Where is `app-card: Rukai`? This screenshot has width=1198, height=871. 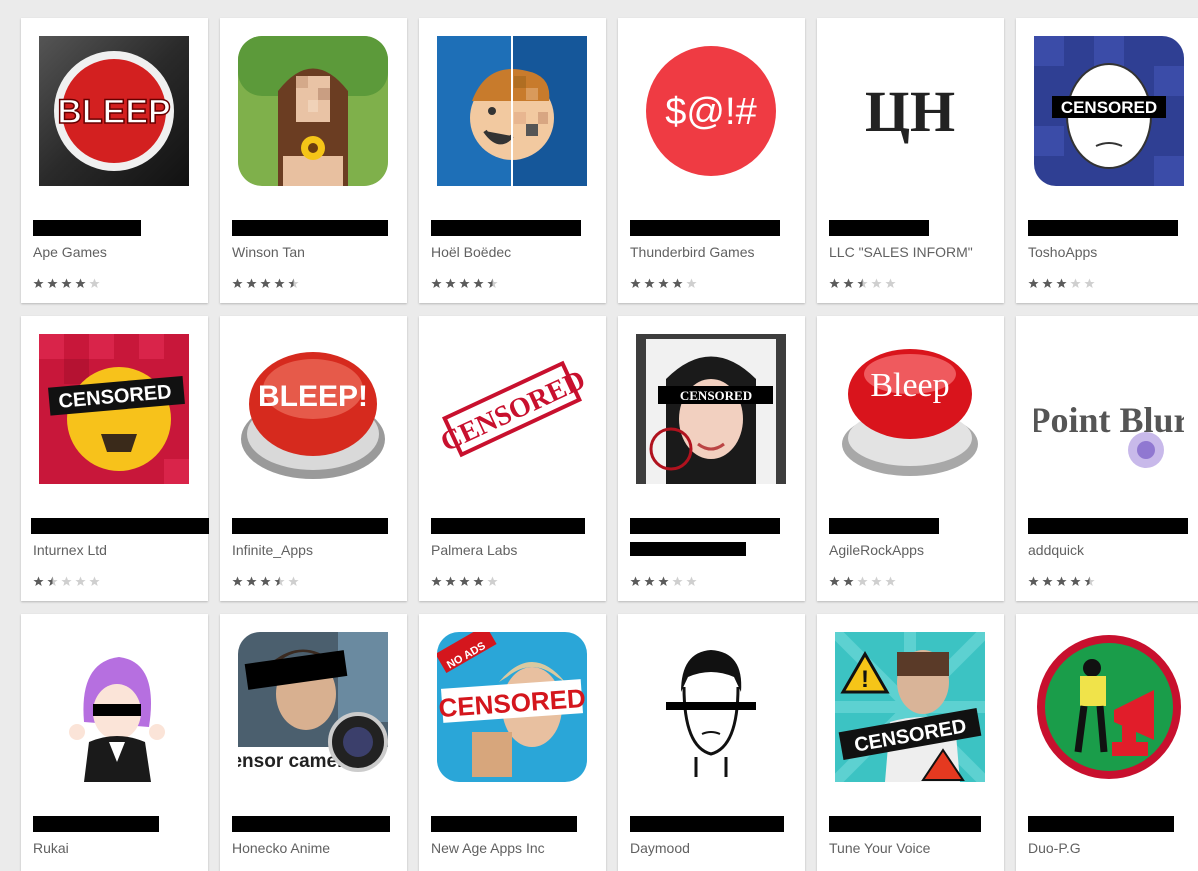 app-card: Rukai is located at coordinates (114, 742).